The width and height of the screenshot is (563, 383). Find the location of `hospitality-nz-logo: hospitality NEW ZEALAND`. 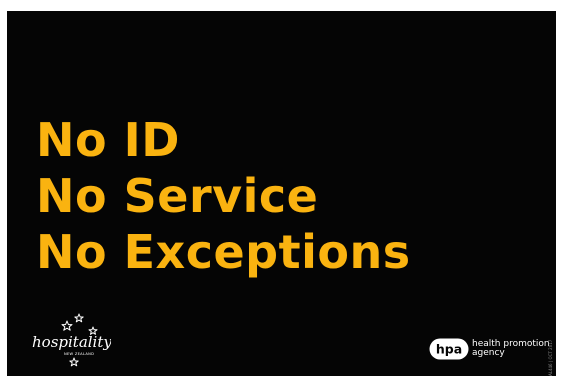

hospitality-nz-logo: hospitality NEW ZEALAND is located at coordinates (71, 341).